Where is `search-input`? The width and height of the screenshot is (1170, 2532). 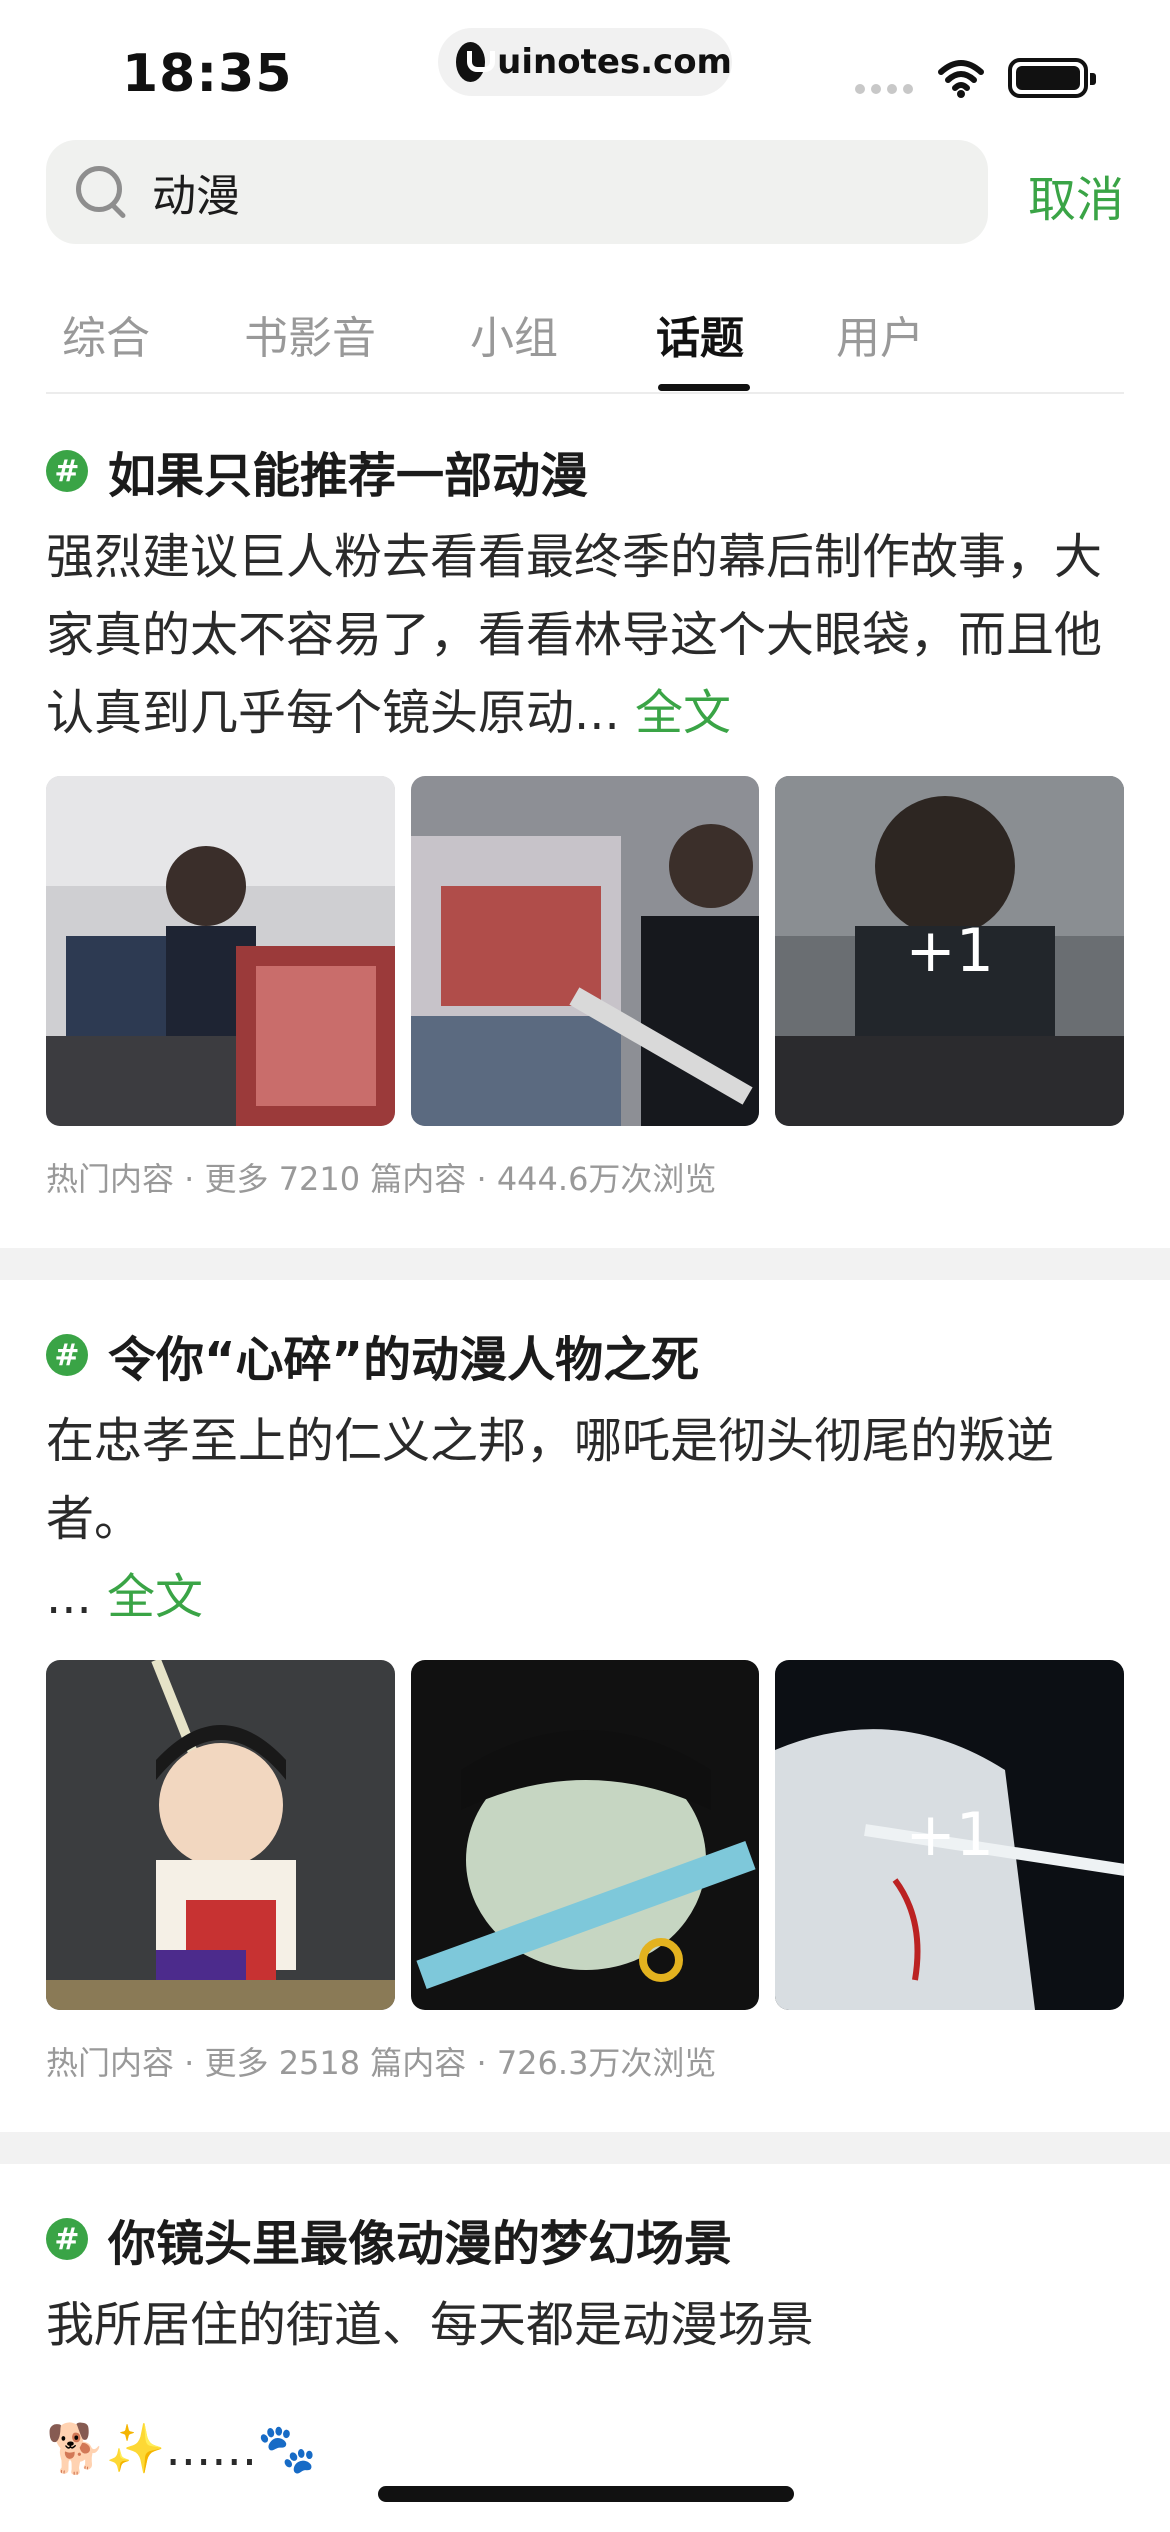 search-input is located at coordinates (552, 192).